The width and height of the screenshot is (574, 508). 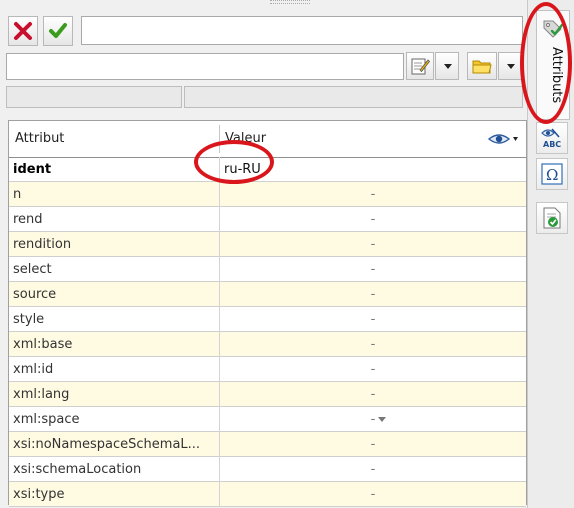 I want to click on spellcheck-abc-icon: ABC, so click(x=551, y=138).